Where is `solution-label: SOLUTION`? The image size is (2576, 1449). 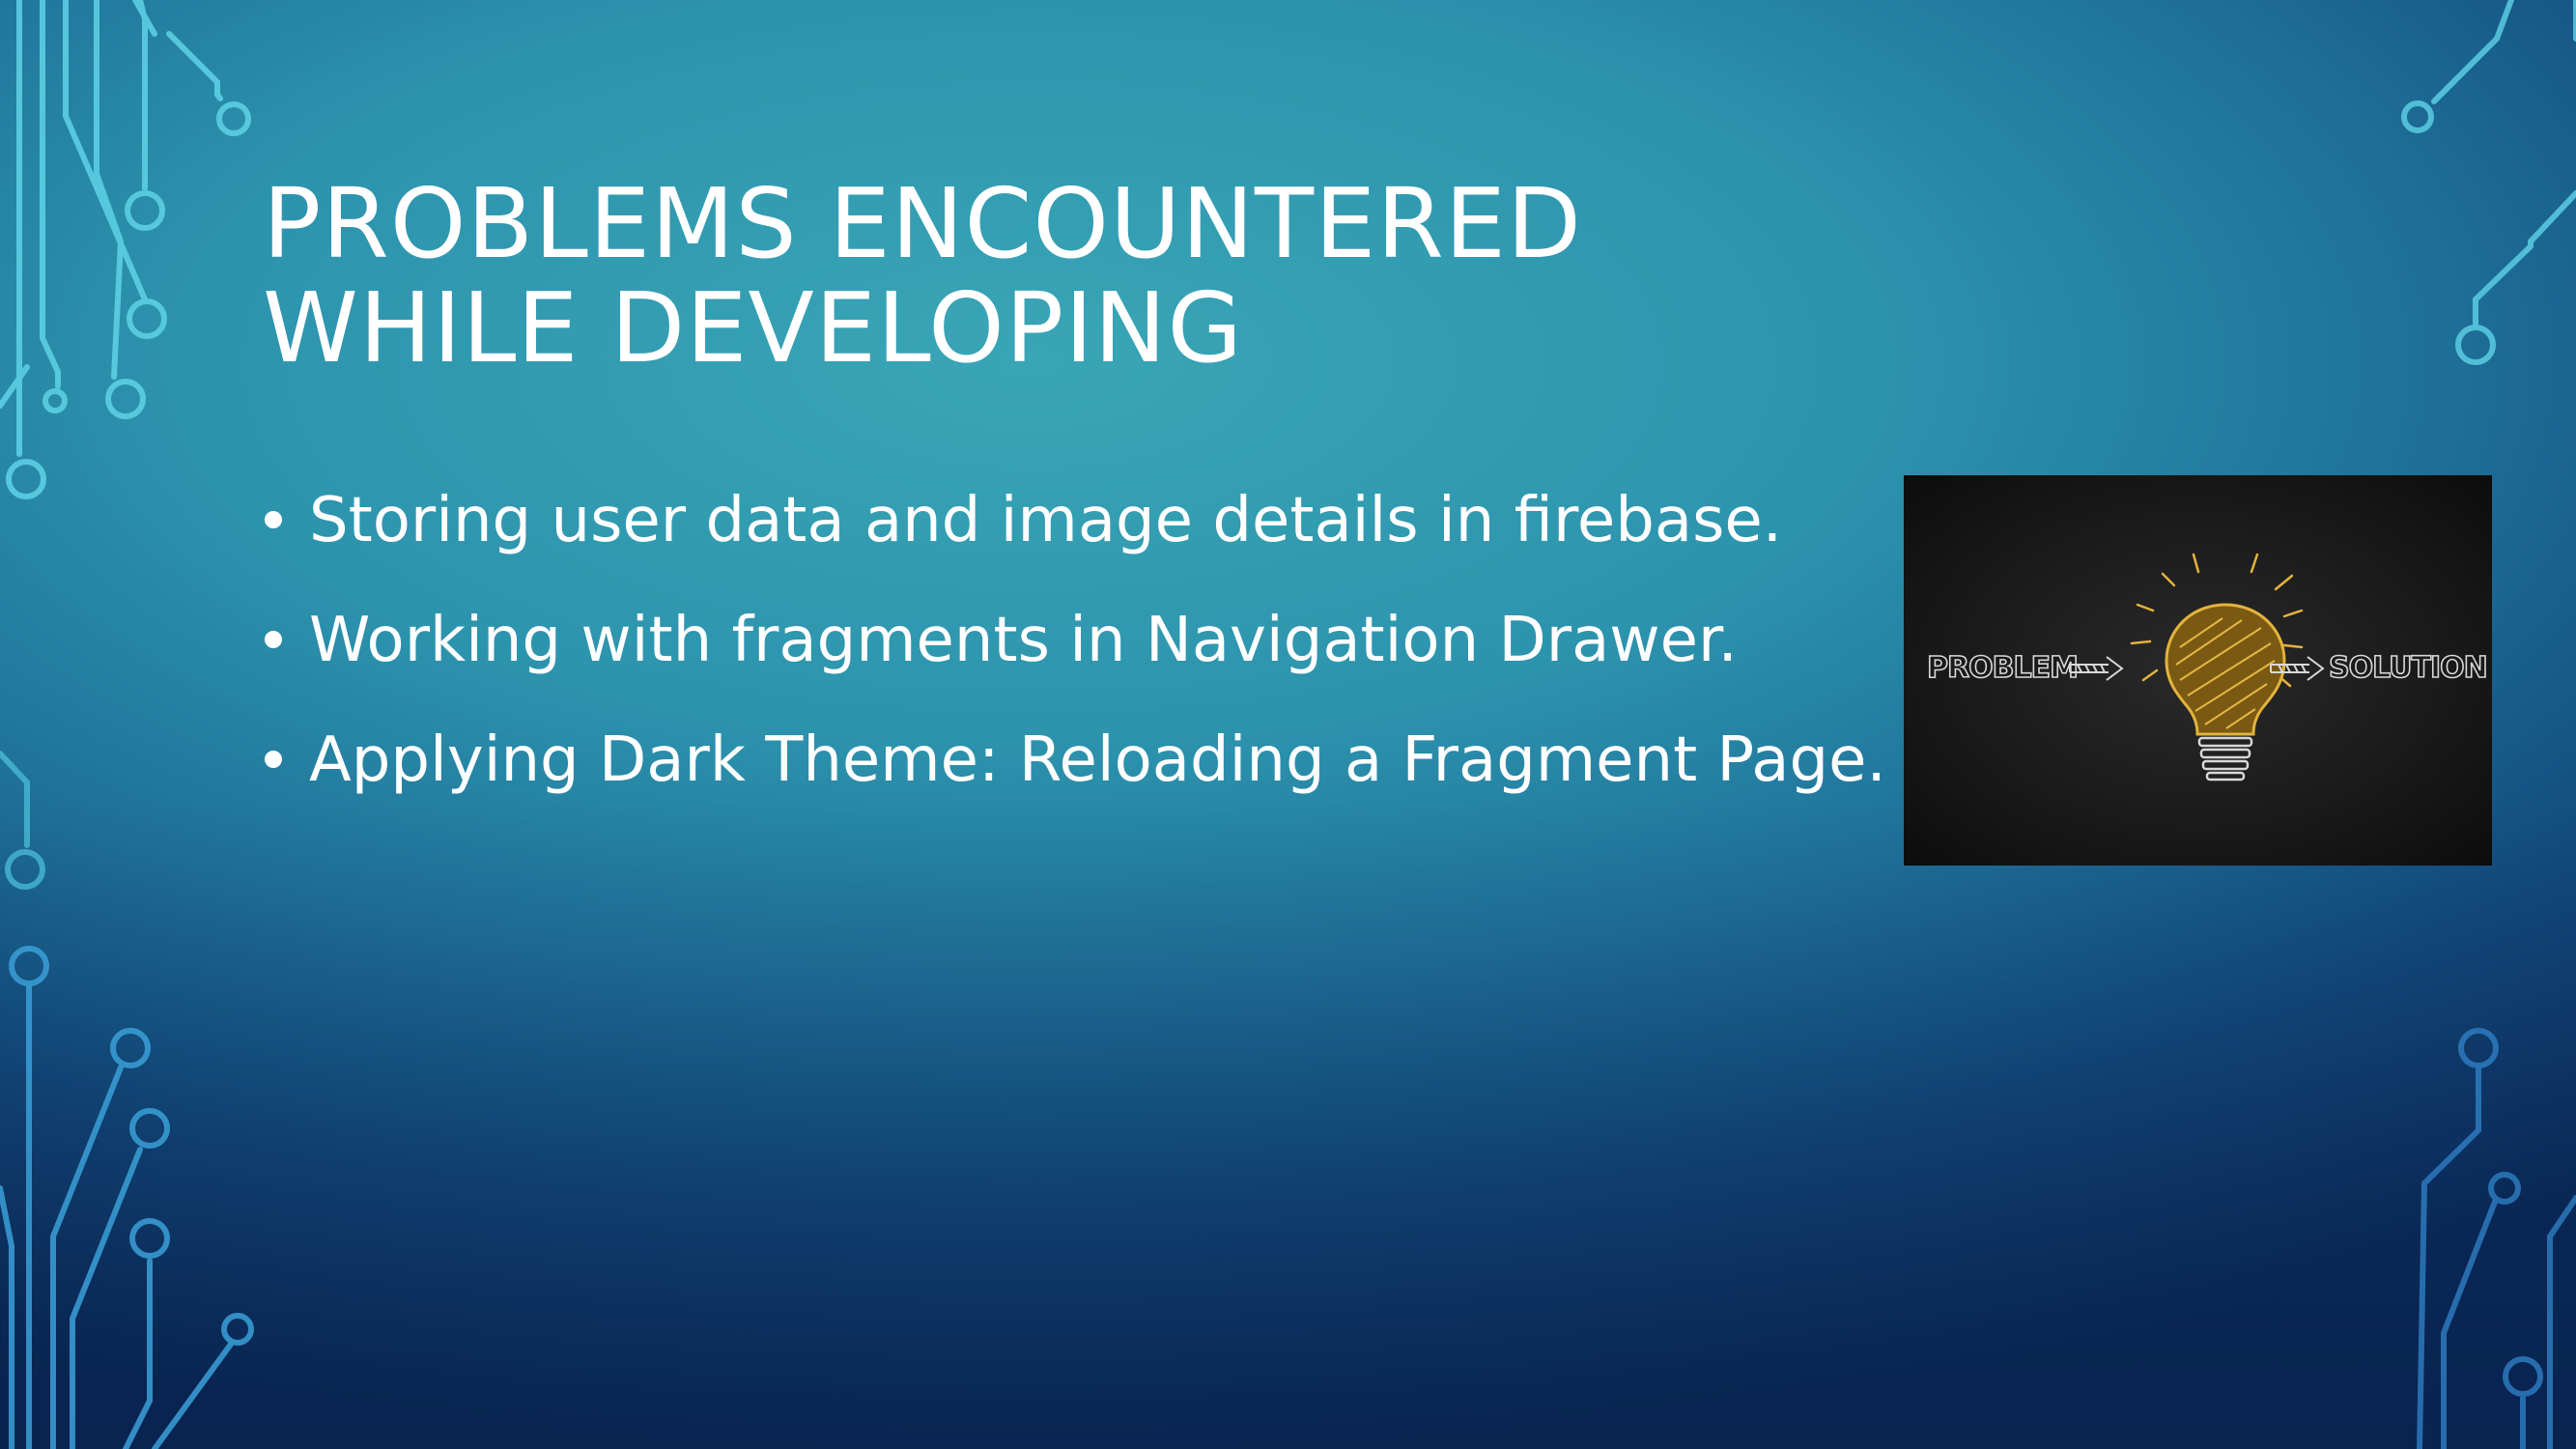 solution-label: SOLUTION is located at coordinates (2408, 668).